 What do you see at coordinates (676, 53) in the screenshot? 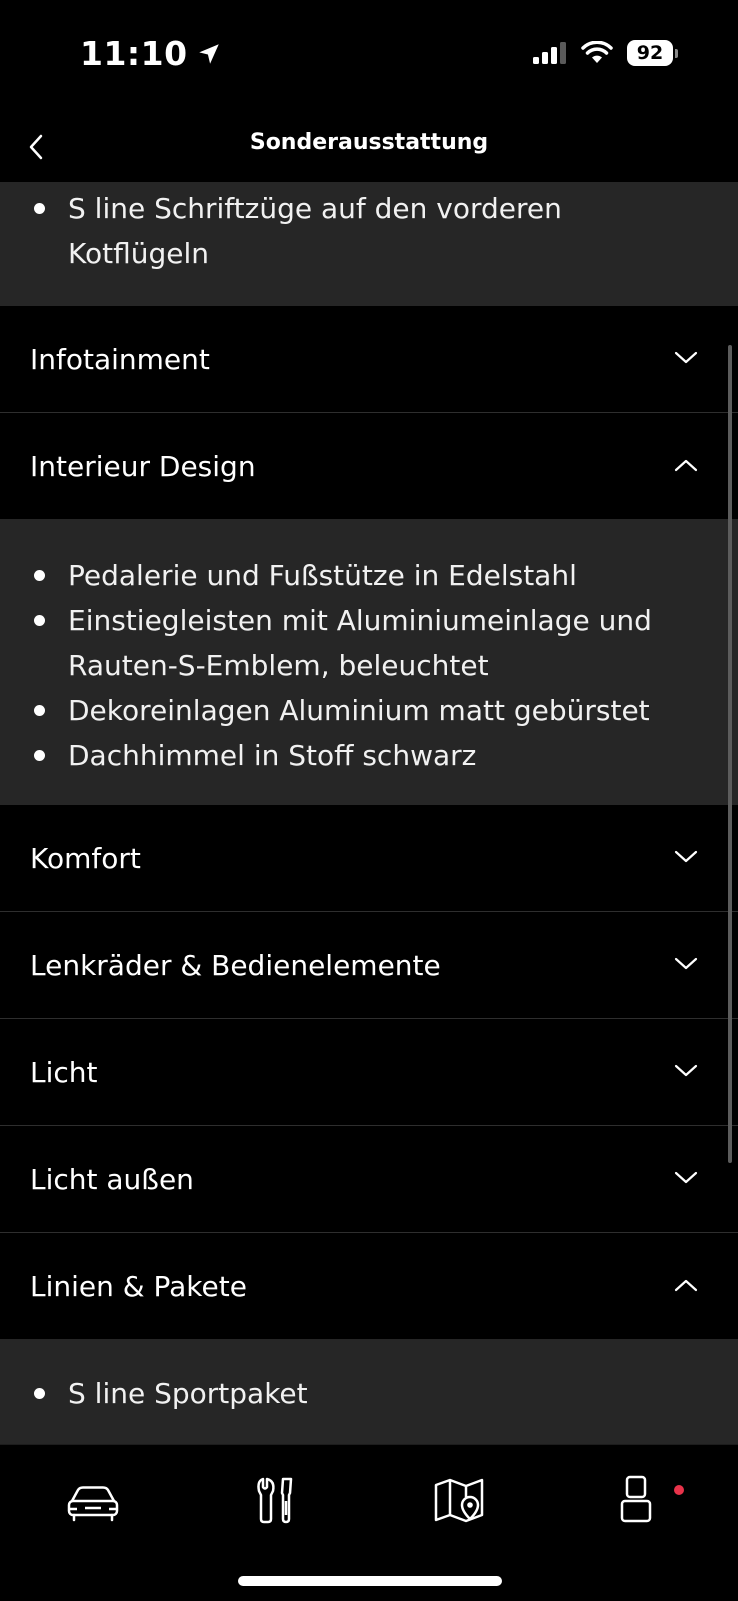
I see `battery-tip` at bounding box center [676, 53].